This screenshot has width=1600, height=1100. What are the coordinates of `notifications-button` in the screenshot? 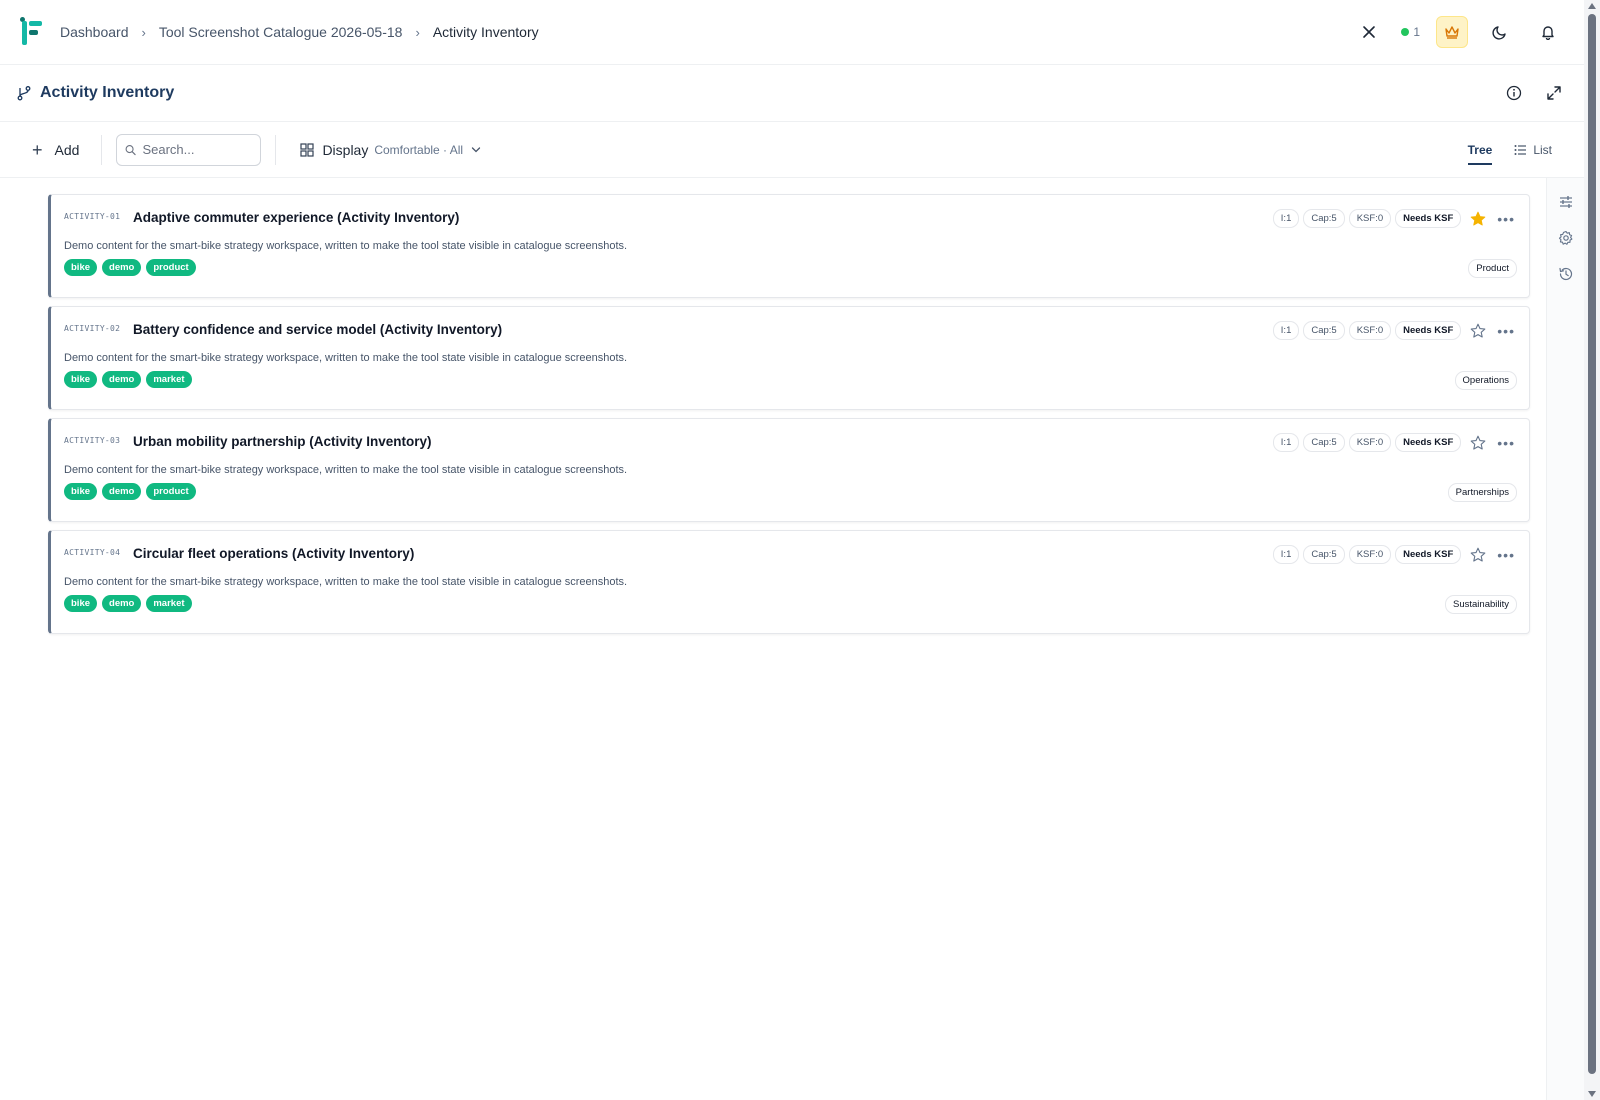 It's located at (1548, 32).